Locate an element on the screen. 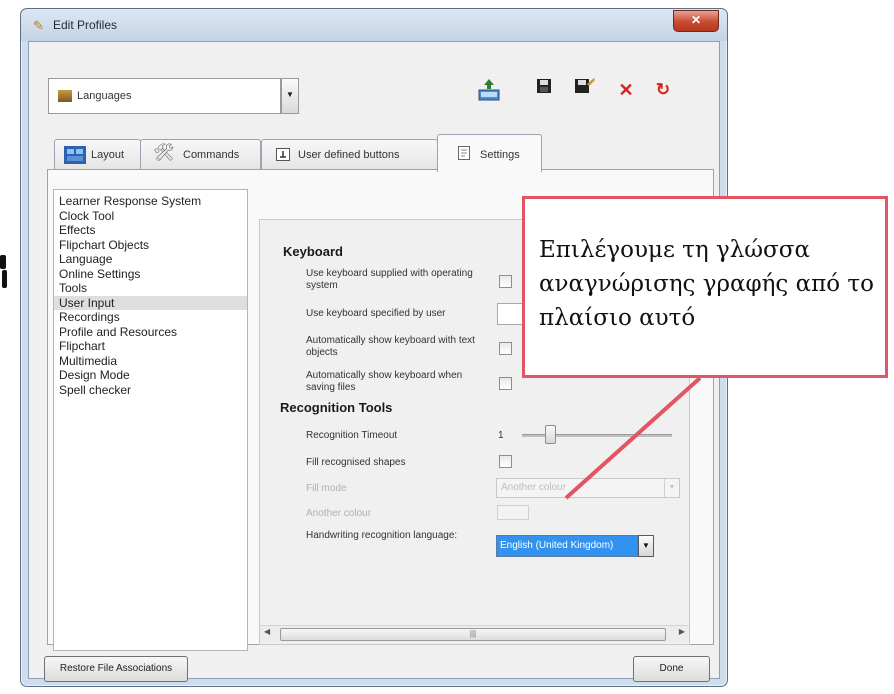 Image resolution: width=894 pixels, height=694 pixels. tab-settings: Settings is located at coordinates (489, 153).